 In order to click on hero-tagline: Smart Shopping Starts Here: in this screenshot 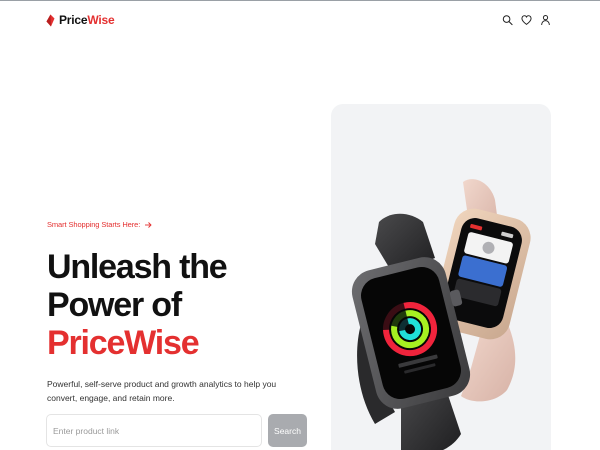, I will do `click(182, 224)`.